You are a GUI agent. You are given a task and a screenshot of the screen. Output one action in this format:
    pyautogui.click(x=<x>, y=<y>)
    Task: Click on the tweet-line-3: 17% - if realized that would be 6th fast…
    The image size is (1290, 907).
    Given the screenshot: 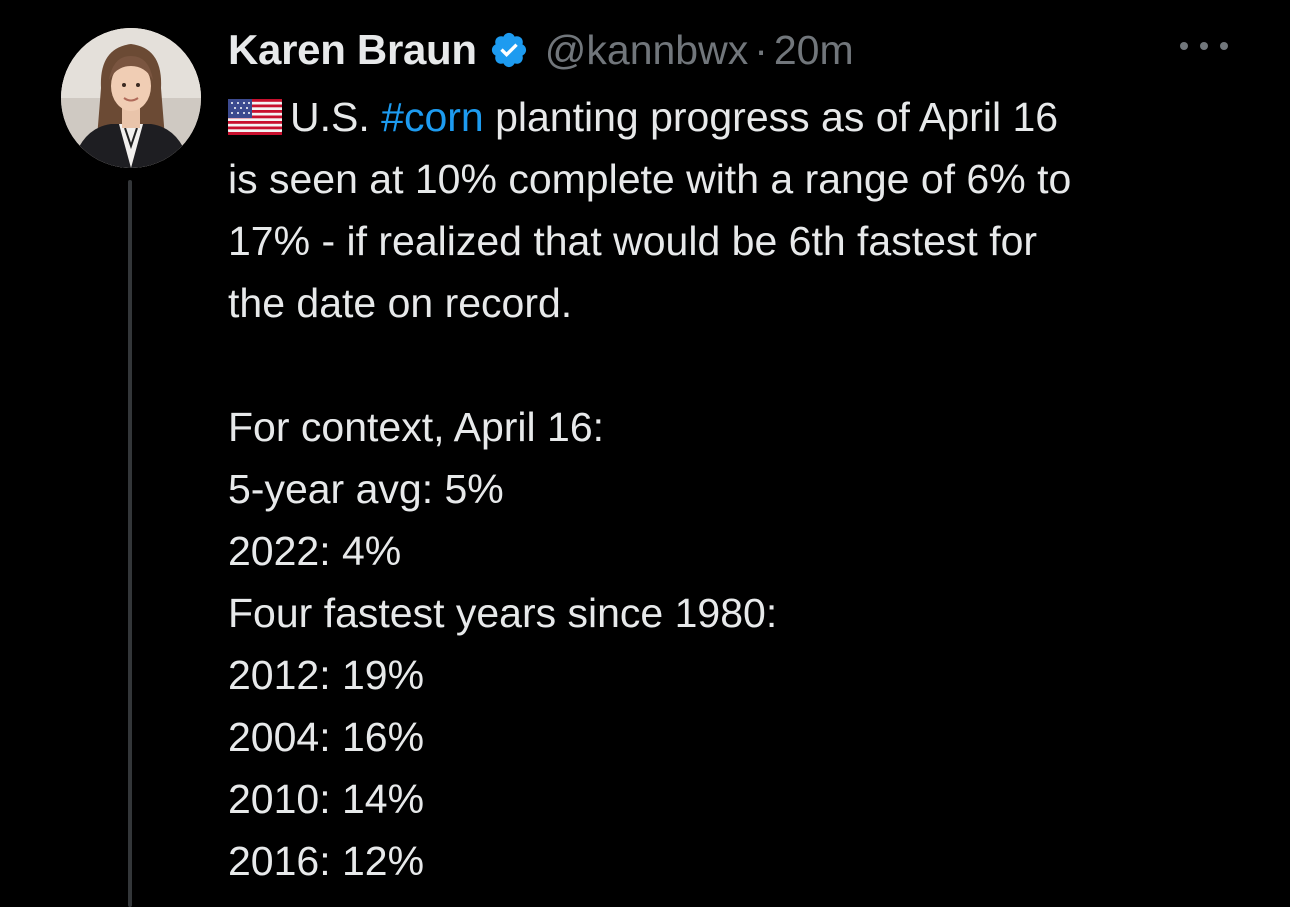 What is the action you would take?
    pyautogui.click(x=633, y=241)
    